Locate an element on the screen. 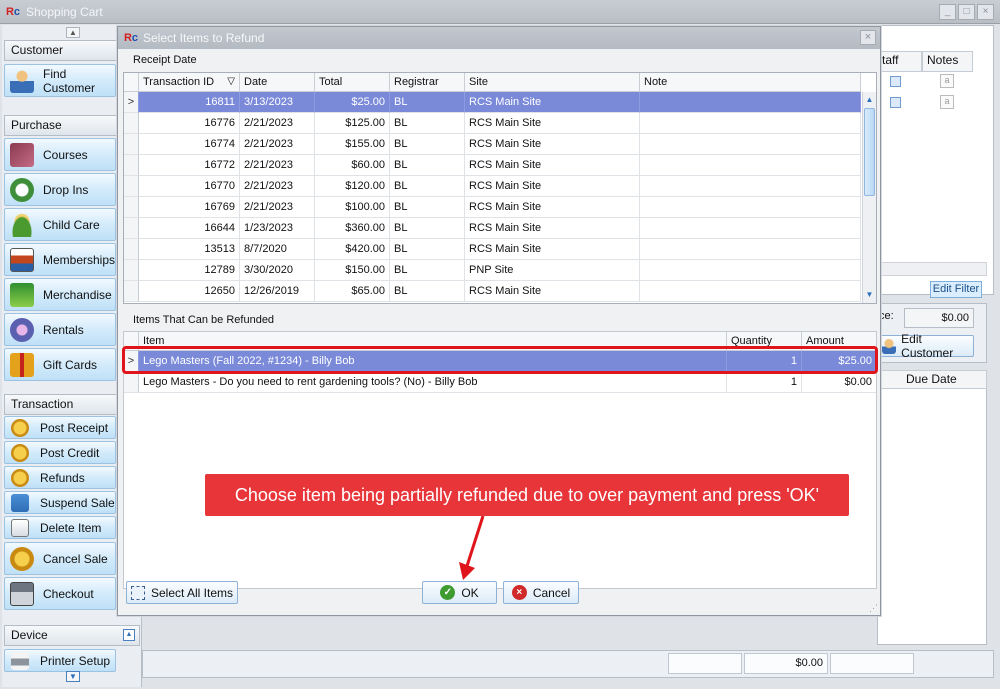  scroll-down-icon: ▼ is located at coordinates (869, 295).